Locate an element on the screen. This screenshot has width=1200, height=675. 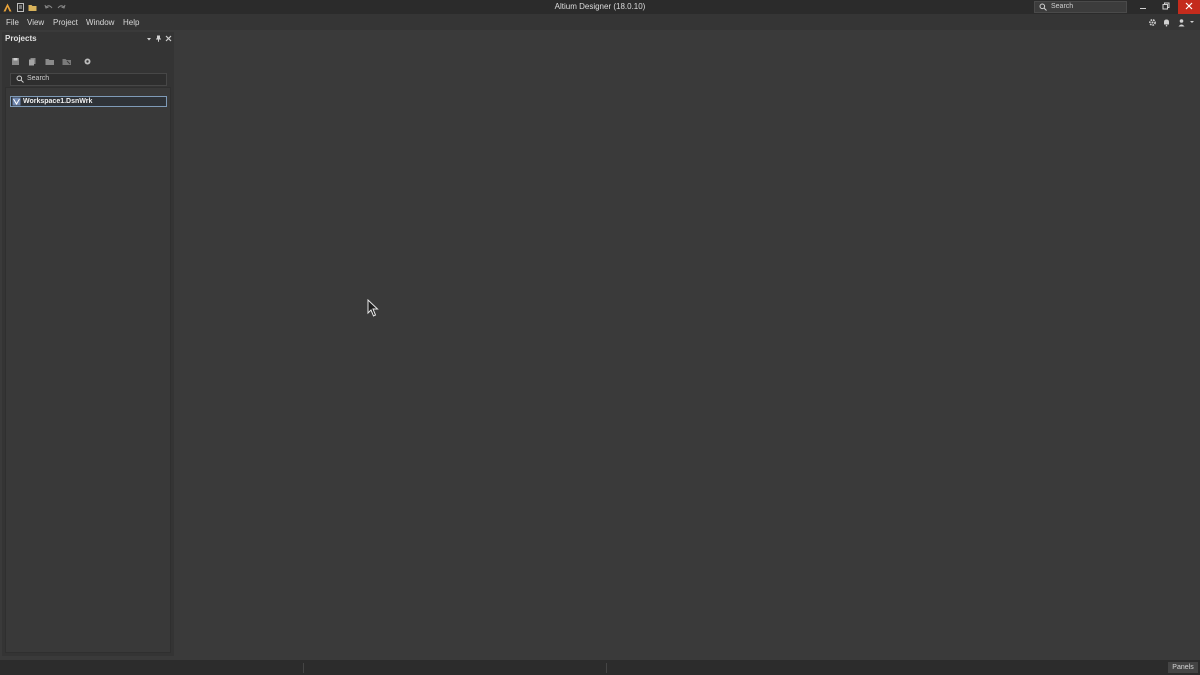
tree-item-workspace: Workspace1.DsnWrk is located at coordinates (88, 101).